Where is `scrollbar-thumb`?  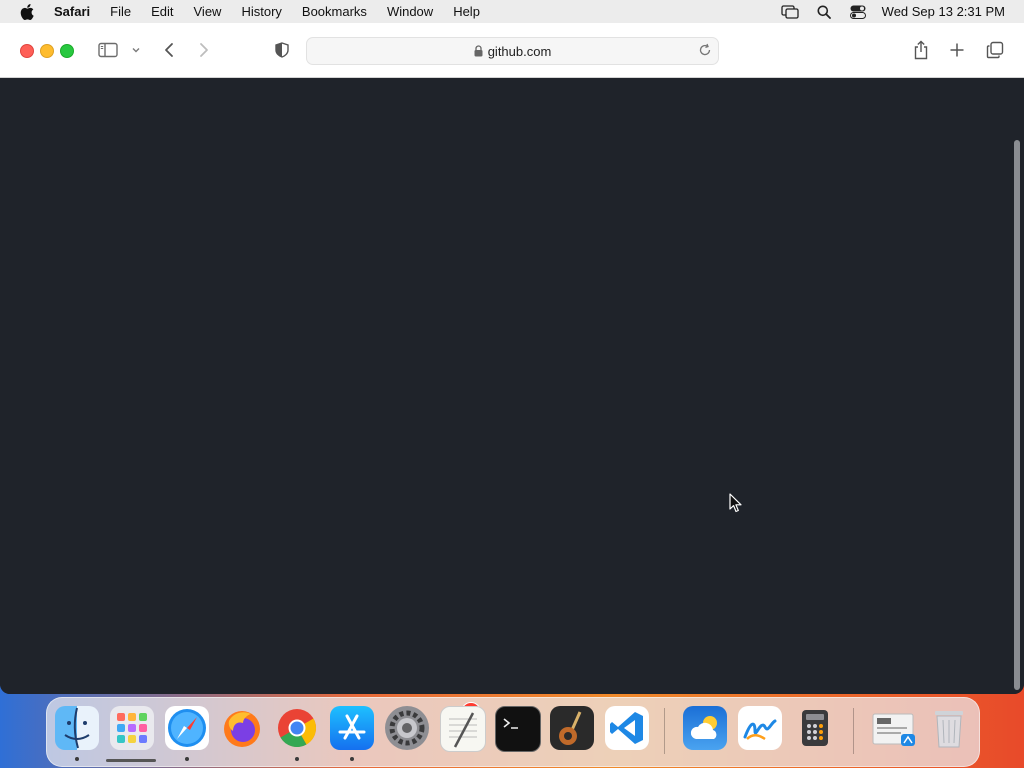 scrollbar-thumb is located at coordinates (1017, 415).